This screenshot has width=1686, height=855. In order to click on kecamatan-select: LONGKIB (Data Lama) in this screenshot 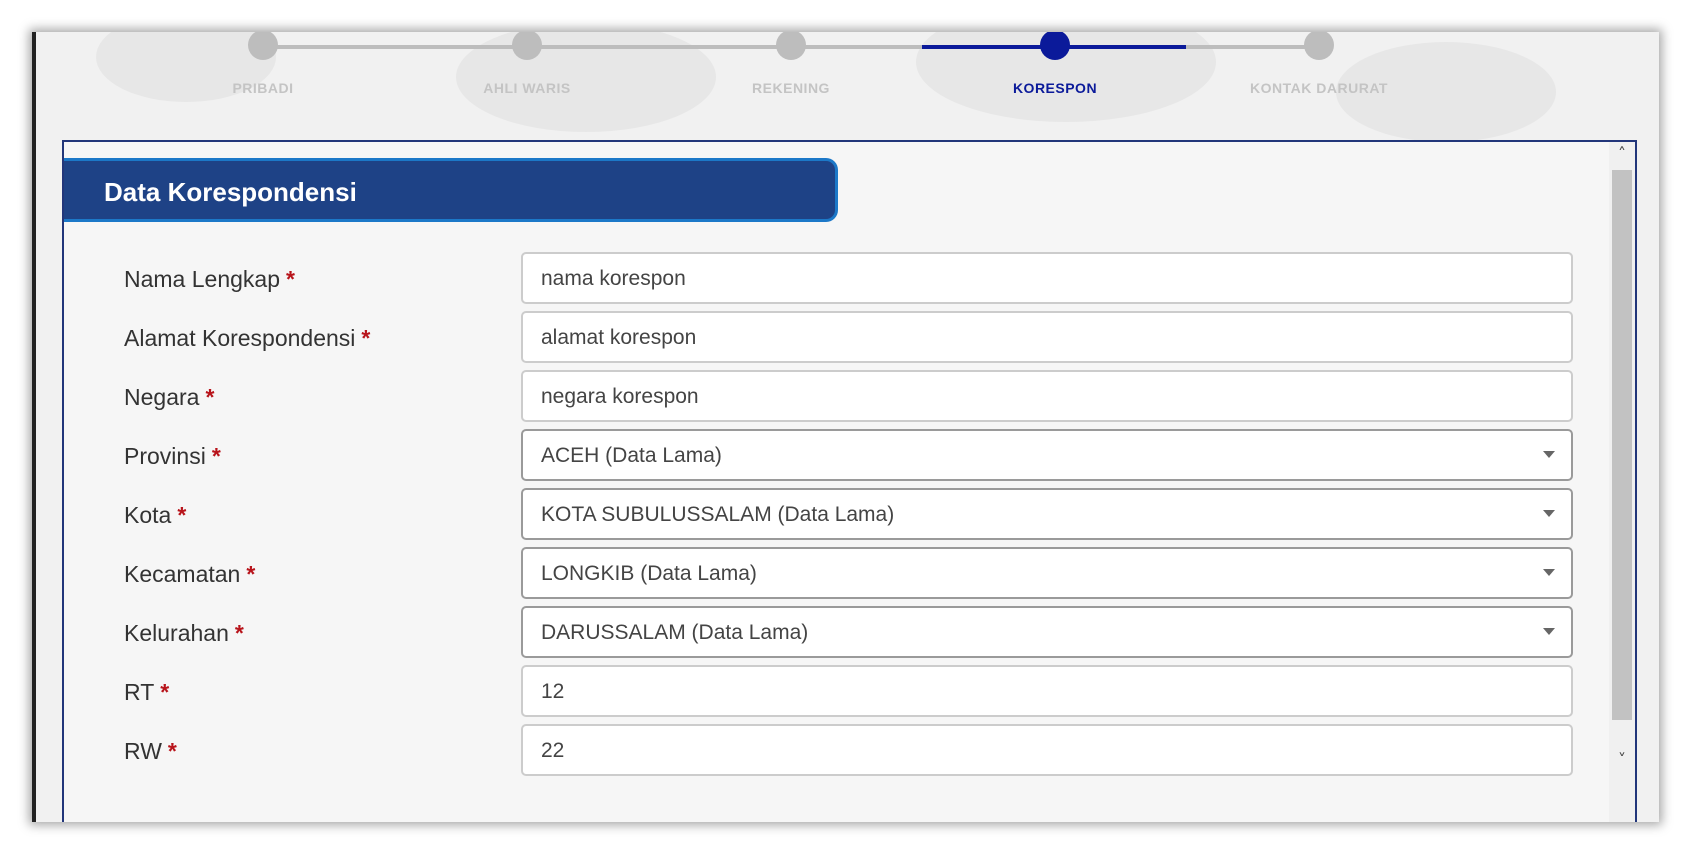, I will do `click(1047, 573)`.